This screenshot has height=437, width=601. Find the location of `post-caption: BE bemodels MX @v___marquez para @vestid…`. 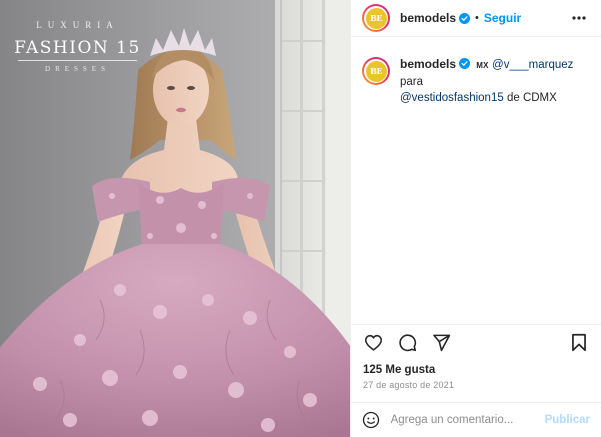

post-caption: BE bemodels MX @v___marquez para @vestid… is located at coordinates (476, 71).